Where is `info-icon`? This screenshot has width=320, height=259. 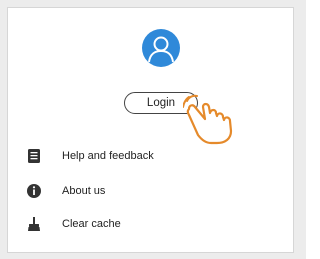 info-icon is located at coordinates (34, 191).